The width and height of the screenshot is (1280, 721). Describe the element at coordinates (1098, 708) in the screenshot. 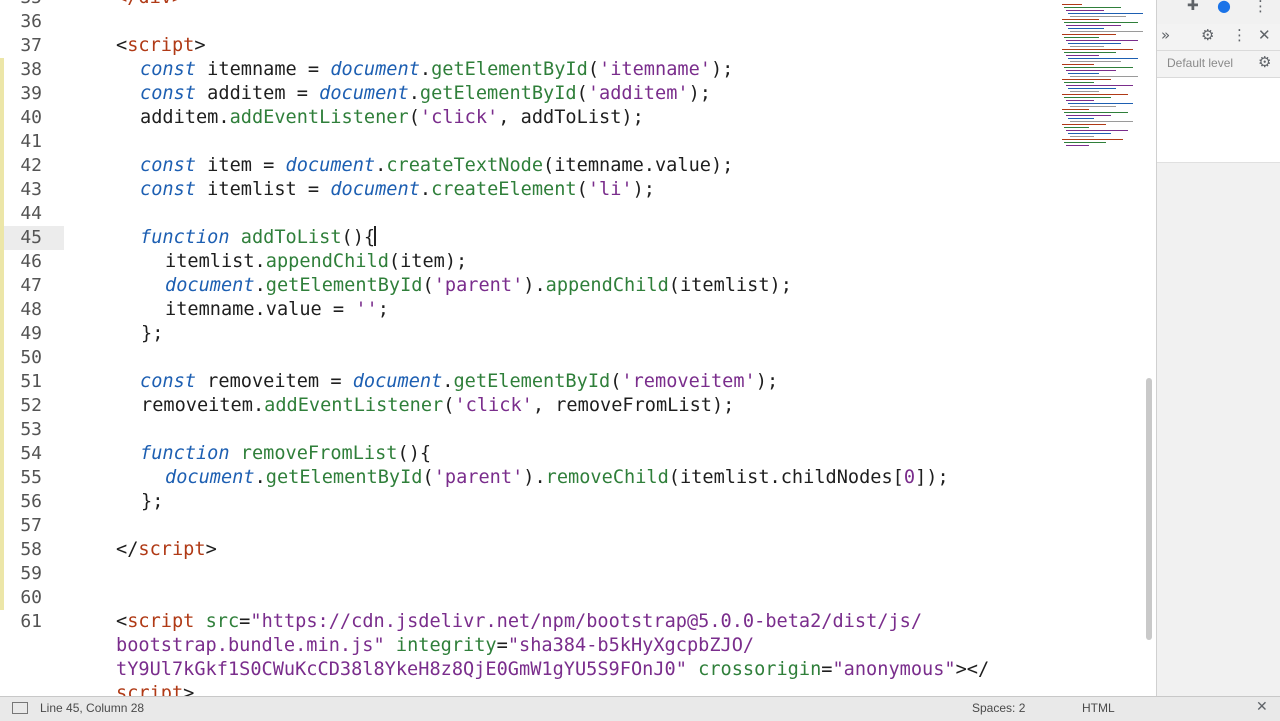

I see `syntax-mode: HTML` at that location.